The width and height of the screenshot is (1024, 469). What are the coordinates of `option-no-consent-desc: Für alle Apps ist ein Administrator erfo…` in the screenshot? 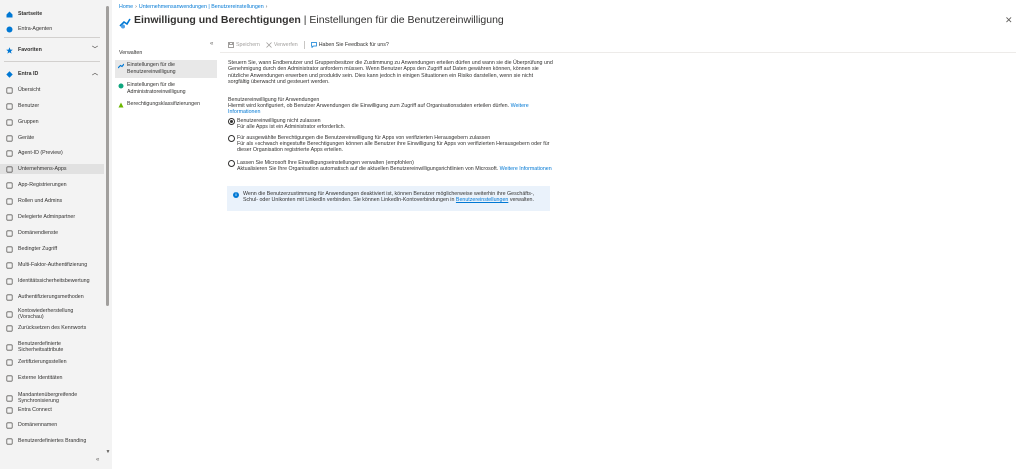 It's located at (291, 127).